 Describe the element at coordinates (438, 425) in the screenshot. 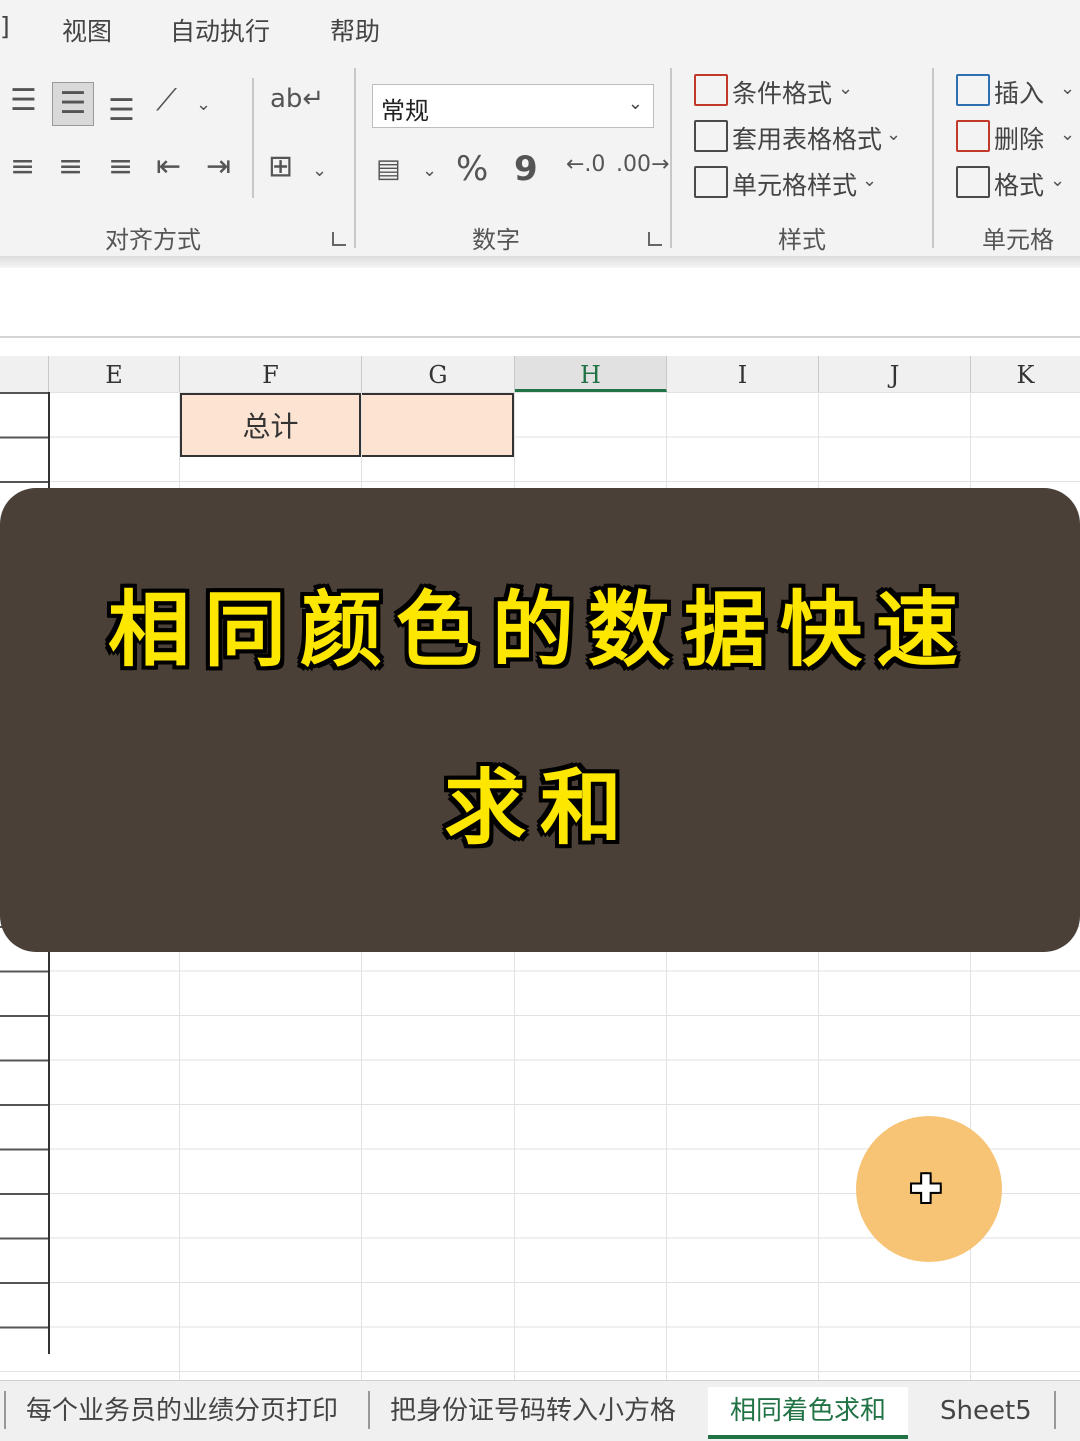

I see `cell-g-total-value` at that location.